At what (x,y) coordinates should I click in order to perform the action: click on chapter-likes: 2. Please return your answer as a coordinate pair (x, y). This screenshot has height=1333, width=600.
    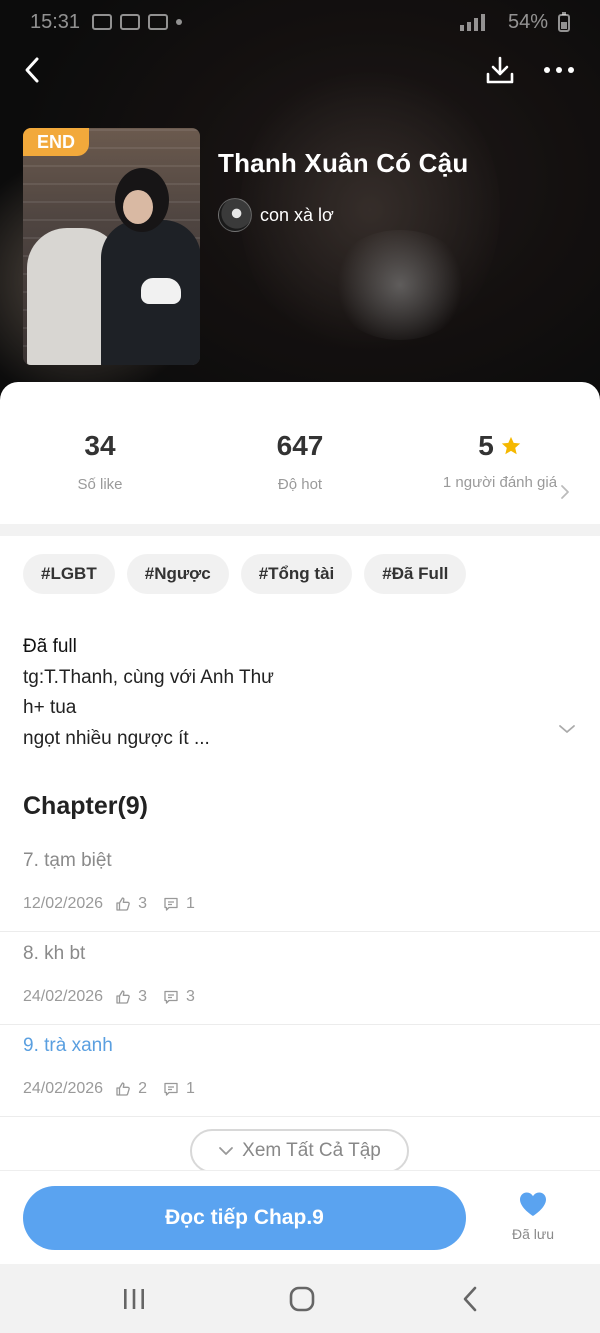
    Looking at the image, I should click on (131, 1089).